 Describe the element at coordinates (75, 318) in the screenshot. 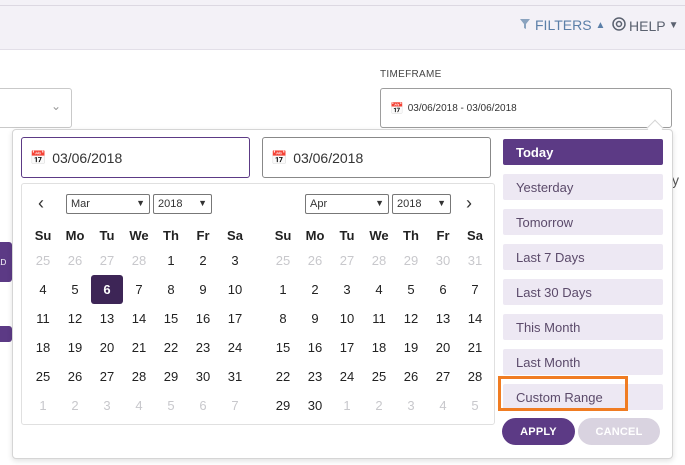

I see `calendar-day: 12` at that location.